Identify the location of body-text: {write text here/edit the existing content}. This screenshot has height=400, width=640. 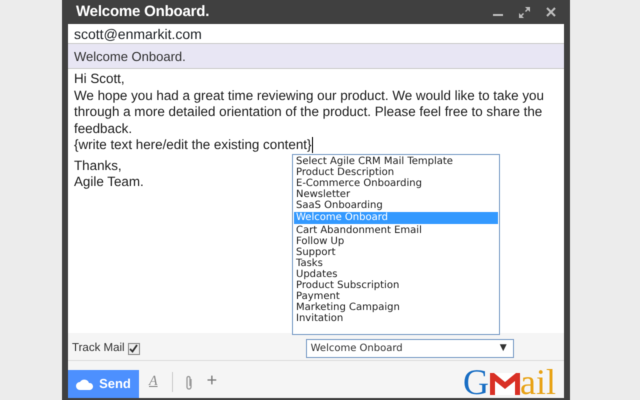
(193, 145).